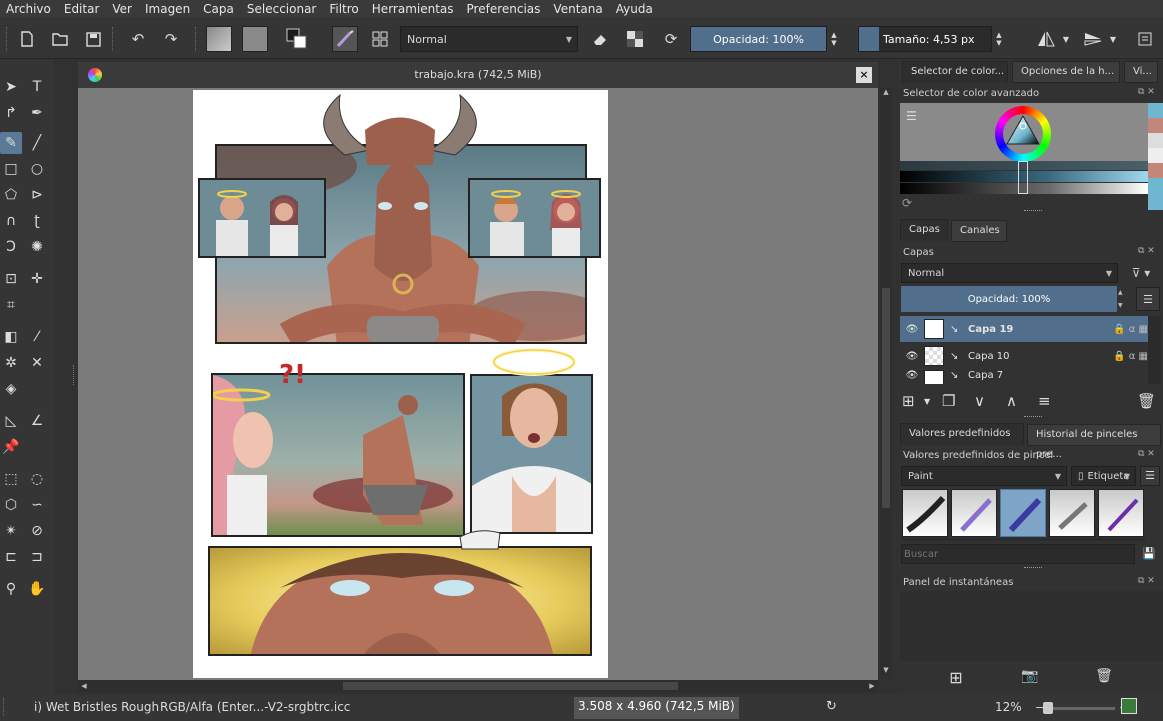 The height and width of the screenshot is (721, 1163). Describe the element at coordinates (1022, 401) in the screenshot. I see `move-layer-up-icon: ∧` at that location.